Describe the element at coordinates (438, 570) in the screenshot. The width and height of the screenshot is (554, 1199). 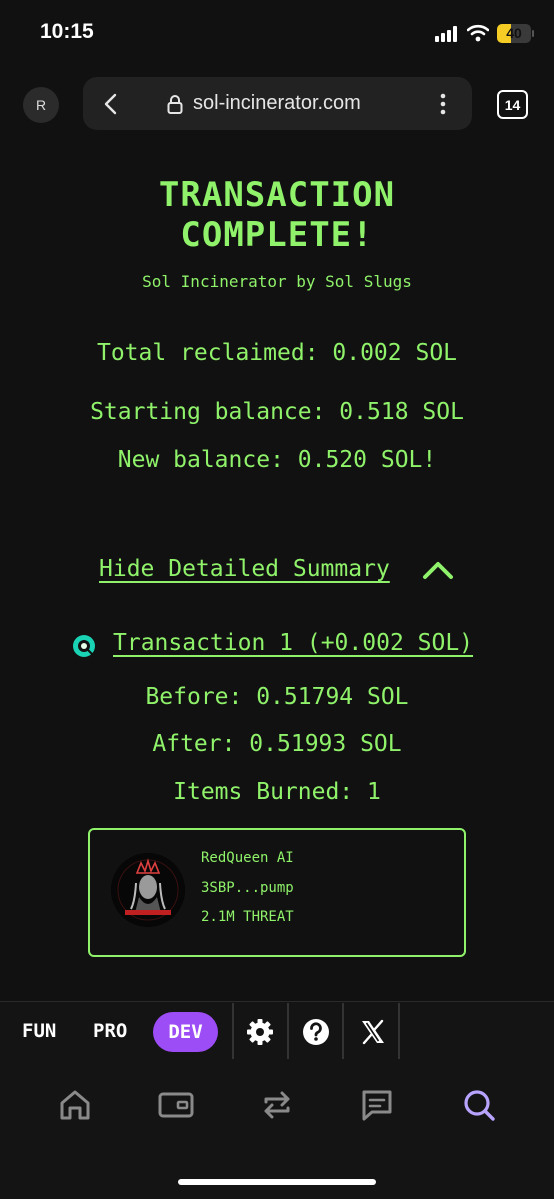
I see `chevron-up-icon` at that location.